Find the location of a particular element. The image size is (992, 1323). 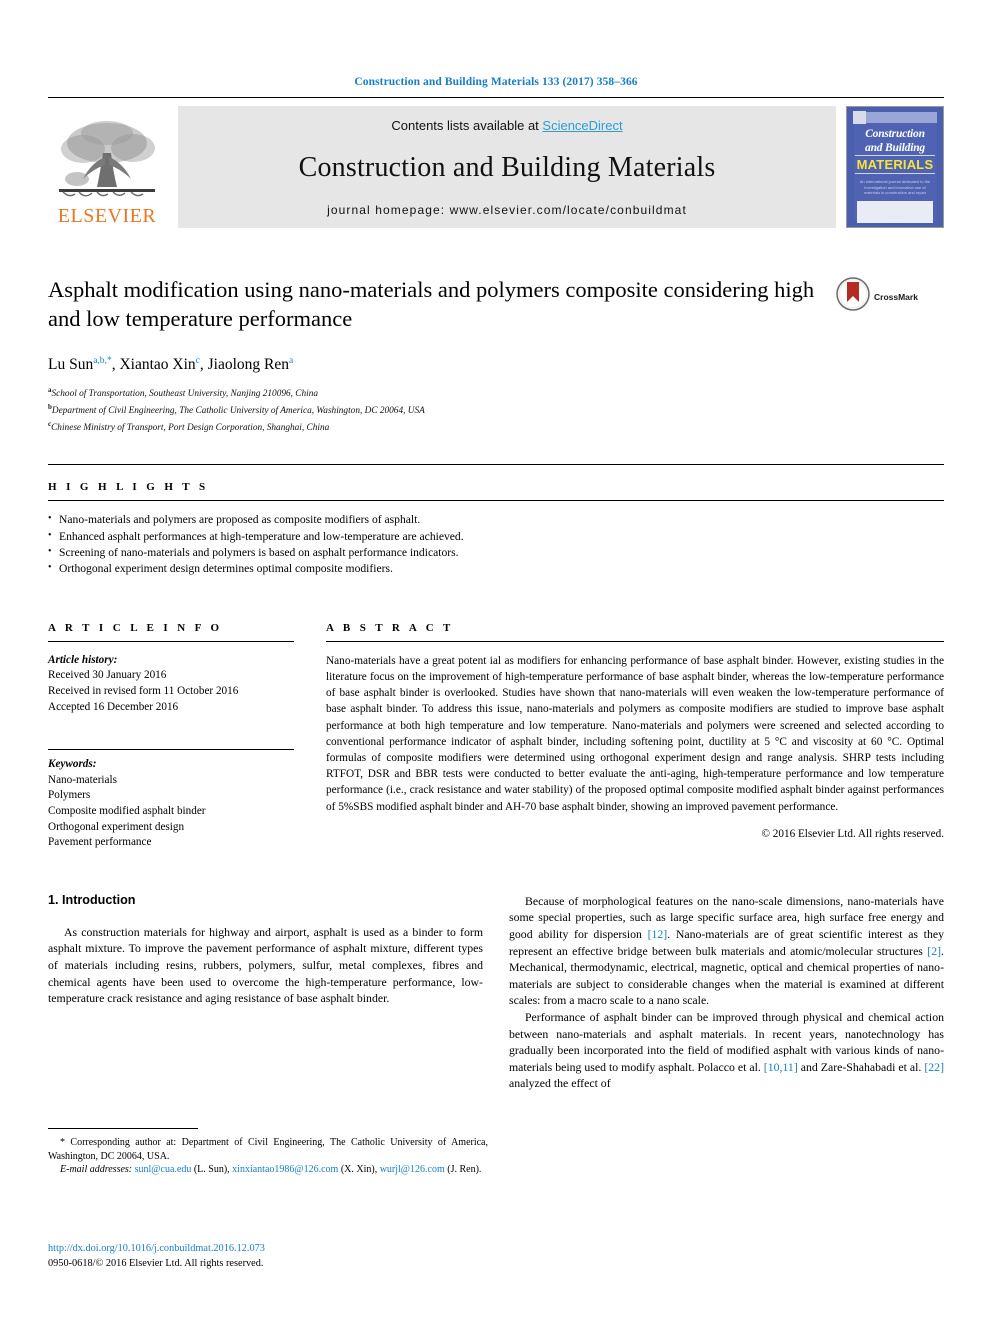

crossmark-badge: CrossMark is located at coordinates (890, 295).